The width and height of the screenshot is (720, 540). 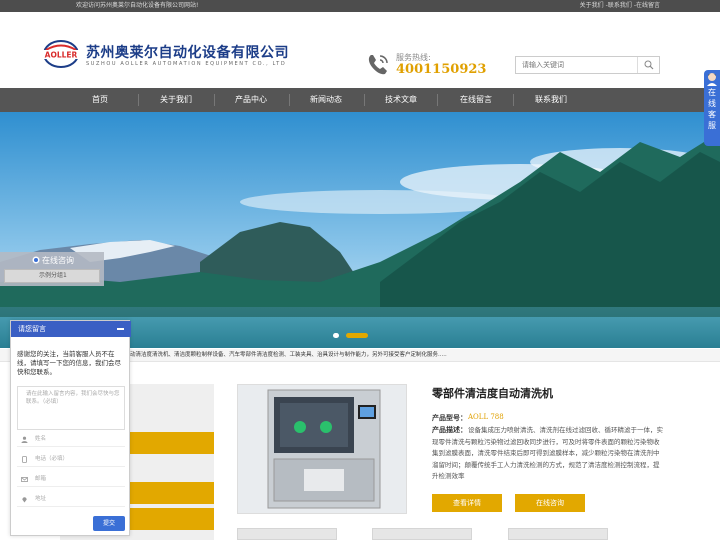 I want to click on product-model-label: 产品型号：, so click(x=449, y=418).